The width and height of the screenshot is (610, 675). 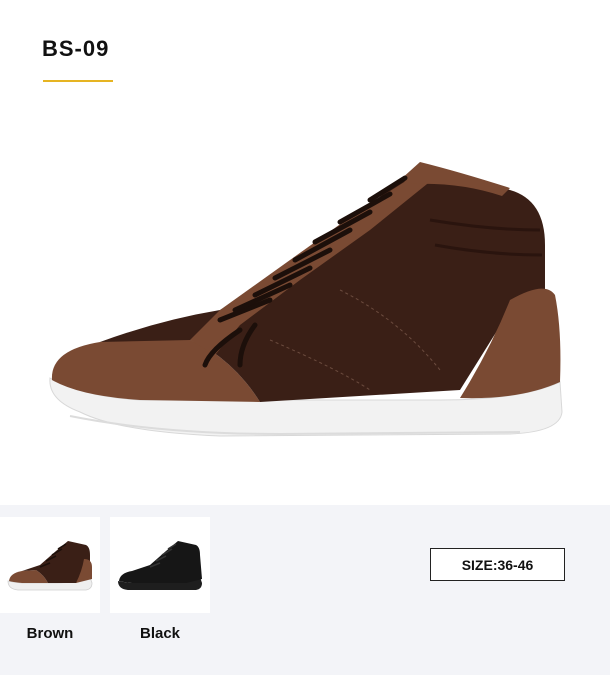 I want to click on black-sneaker-thumbnail, so click(x=160, y=565).